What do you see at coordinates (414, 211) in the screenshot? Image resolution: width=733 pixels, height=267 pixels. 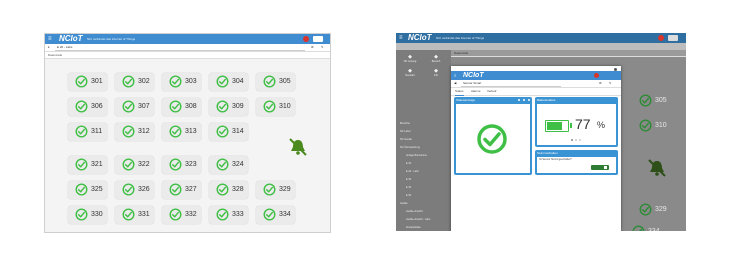 I see `sidebar-item: Geräte-Ansicht` at bounding box center [414, 211].